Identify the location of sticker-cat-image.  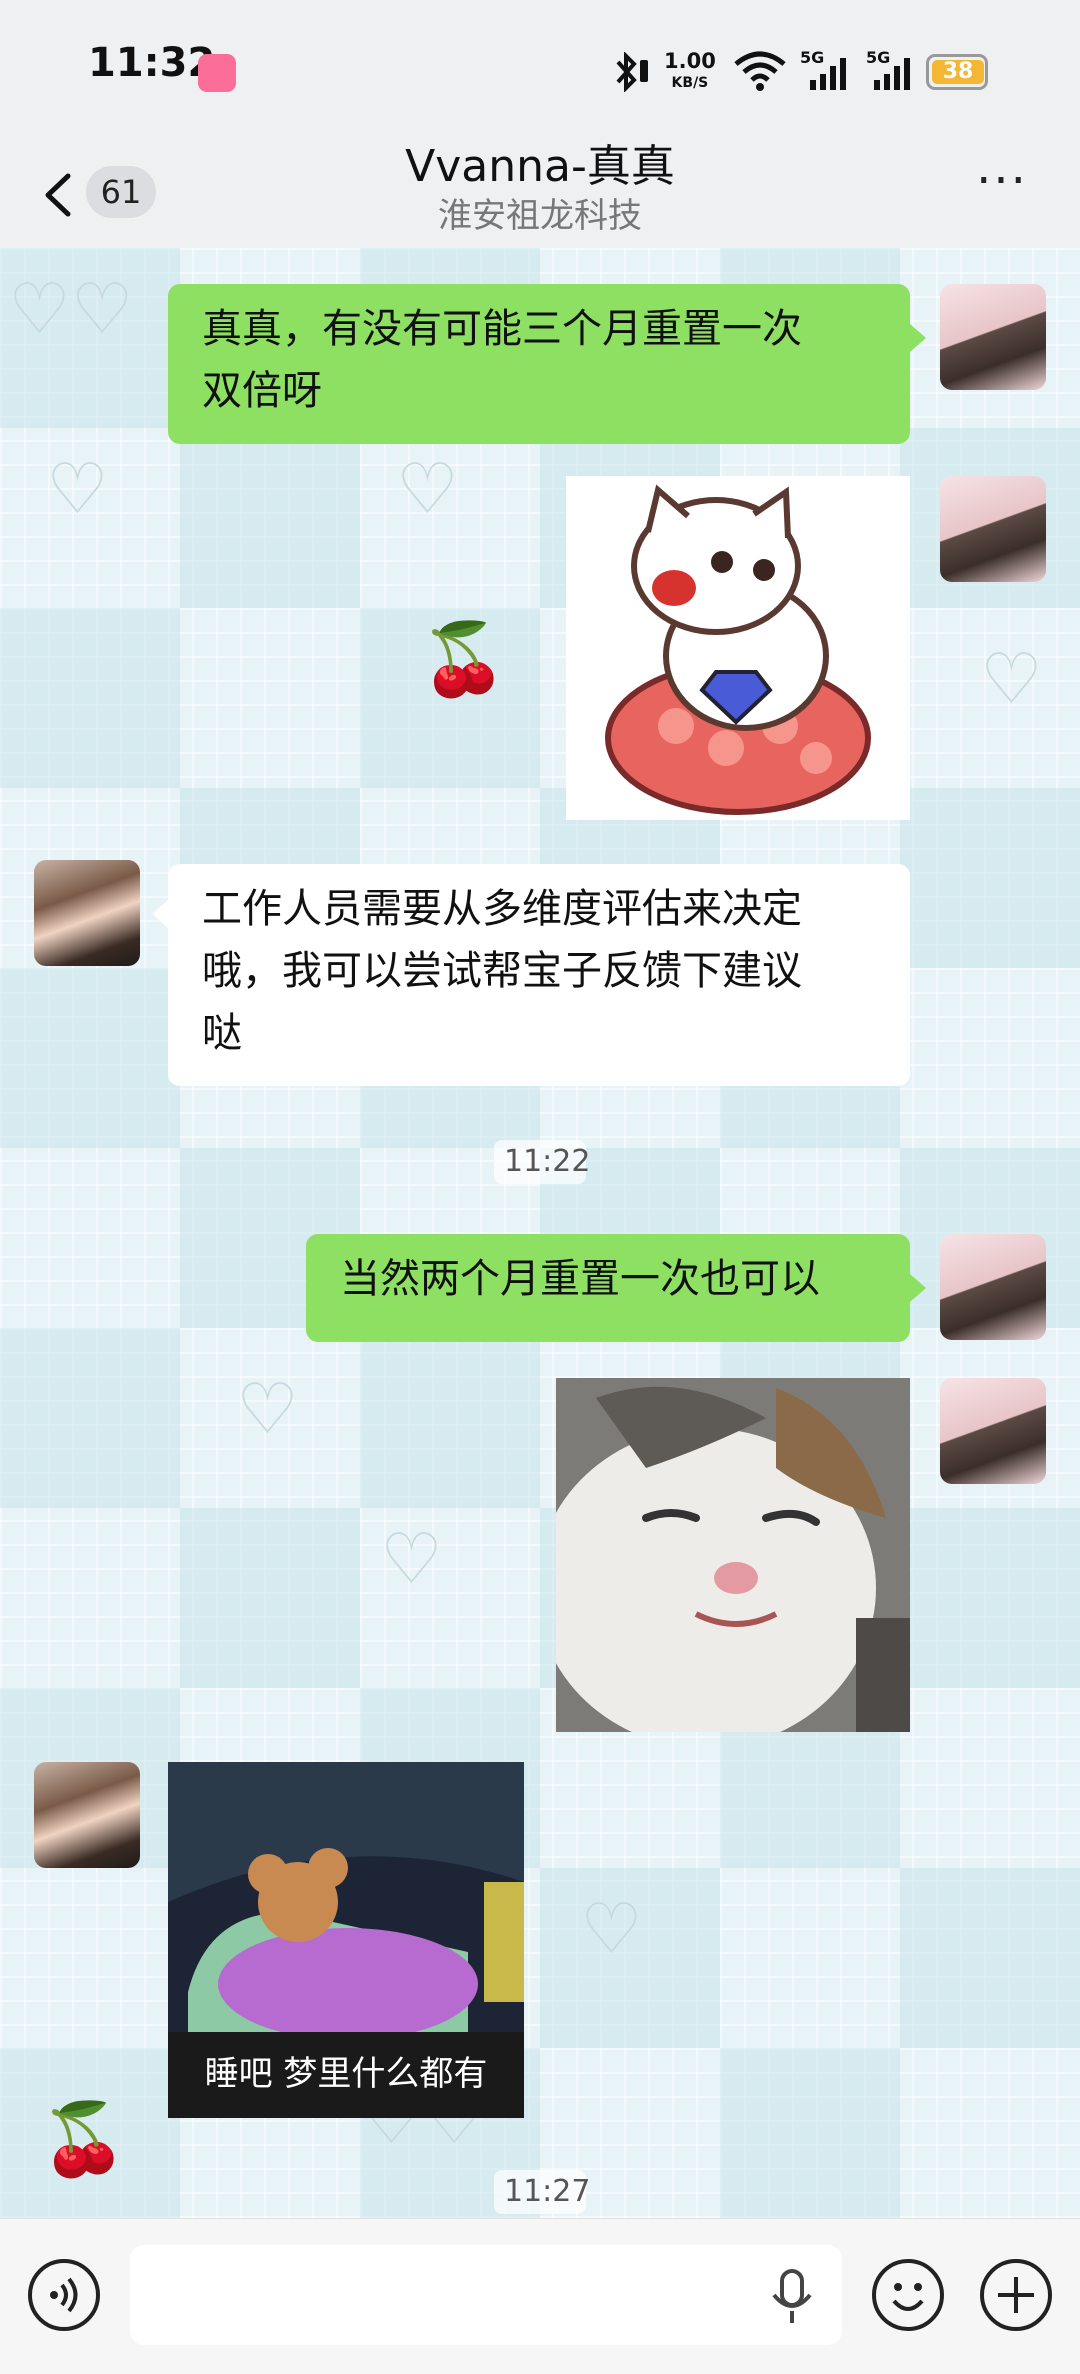
(733, 1555).